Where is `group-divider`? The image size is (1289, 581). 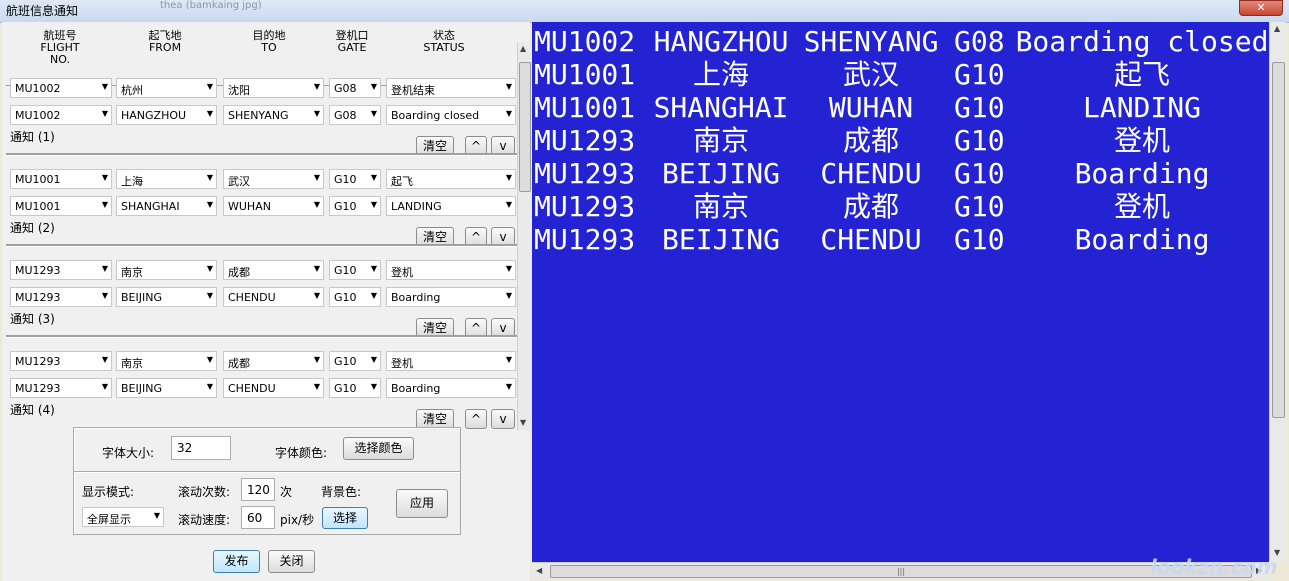 group-divider is located at coordinates (261, 336).